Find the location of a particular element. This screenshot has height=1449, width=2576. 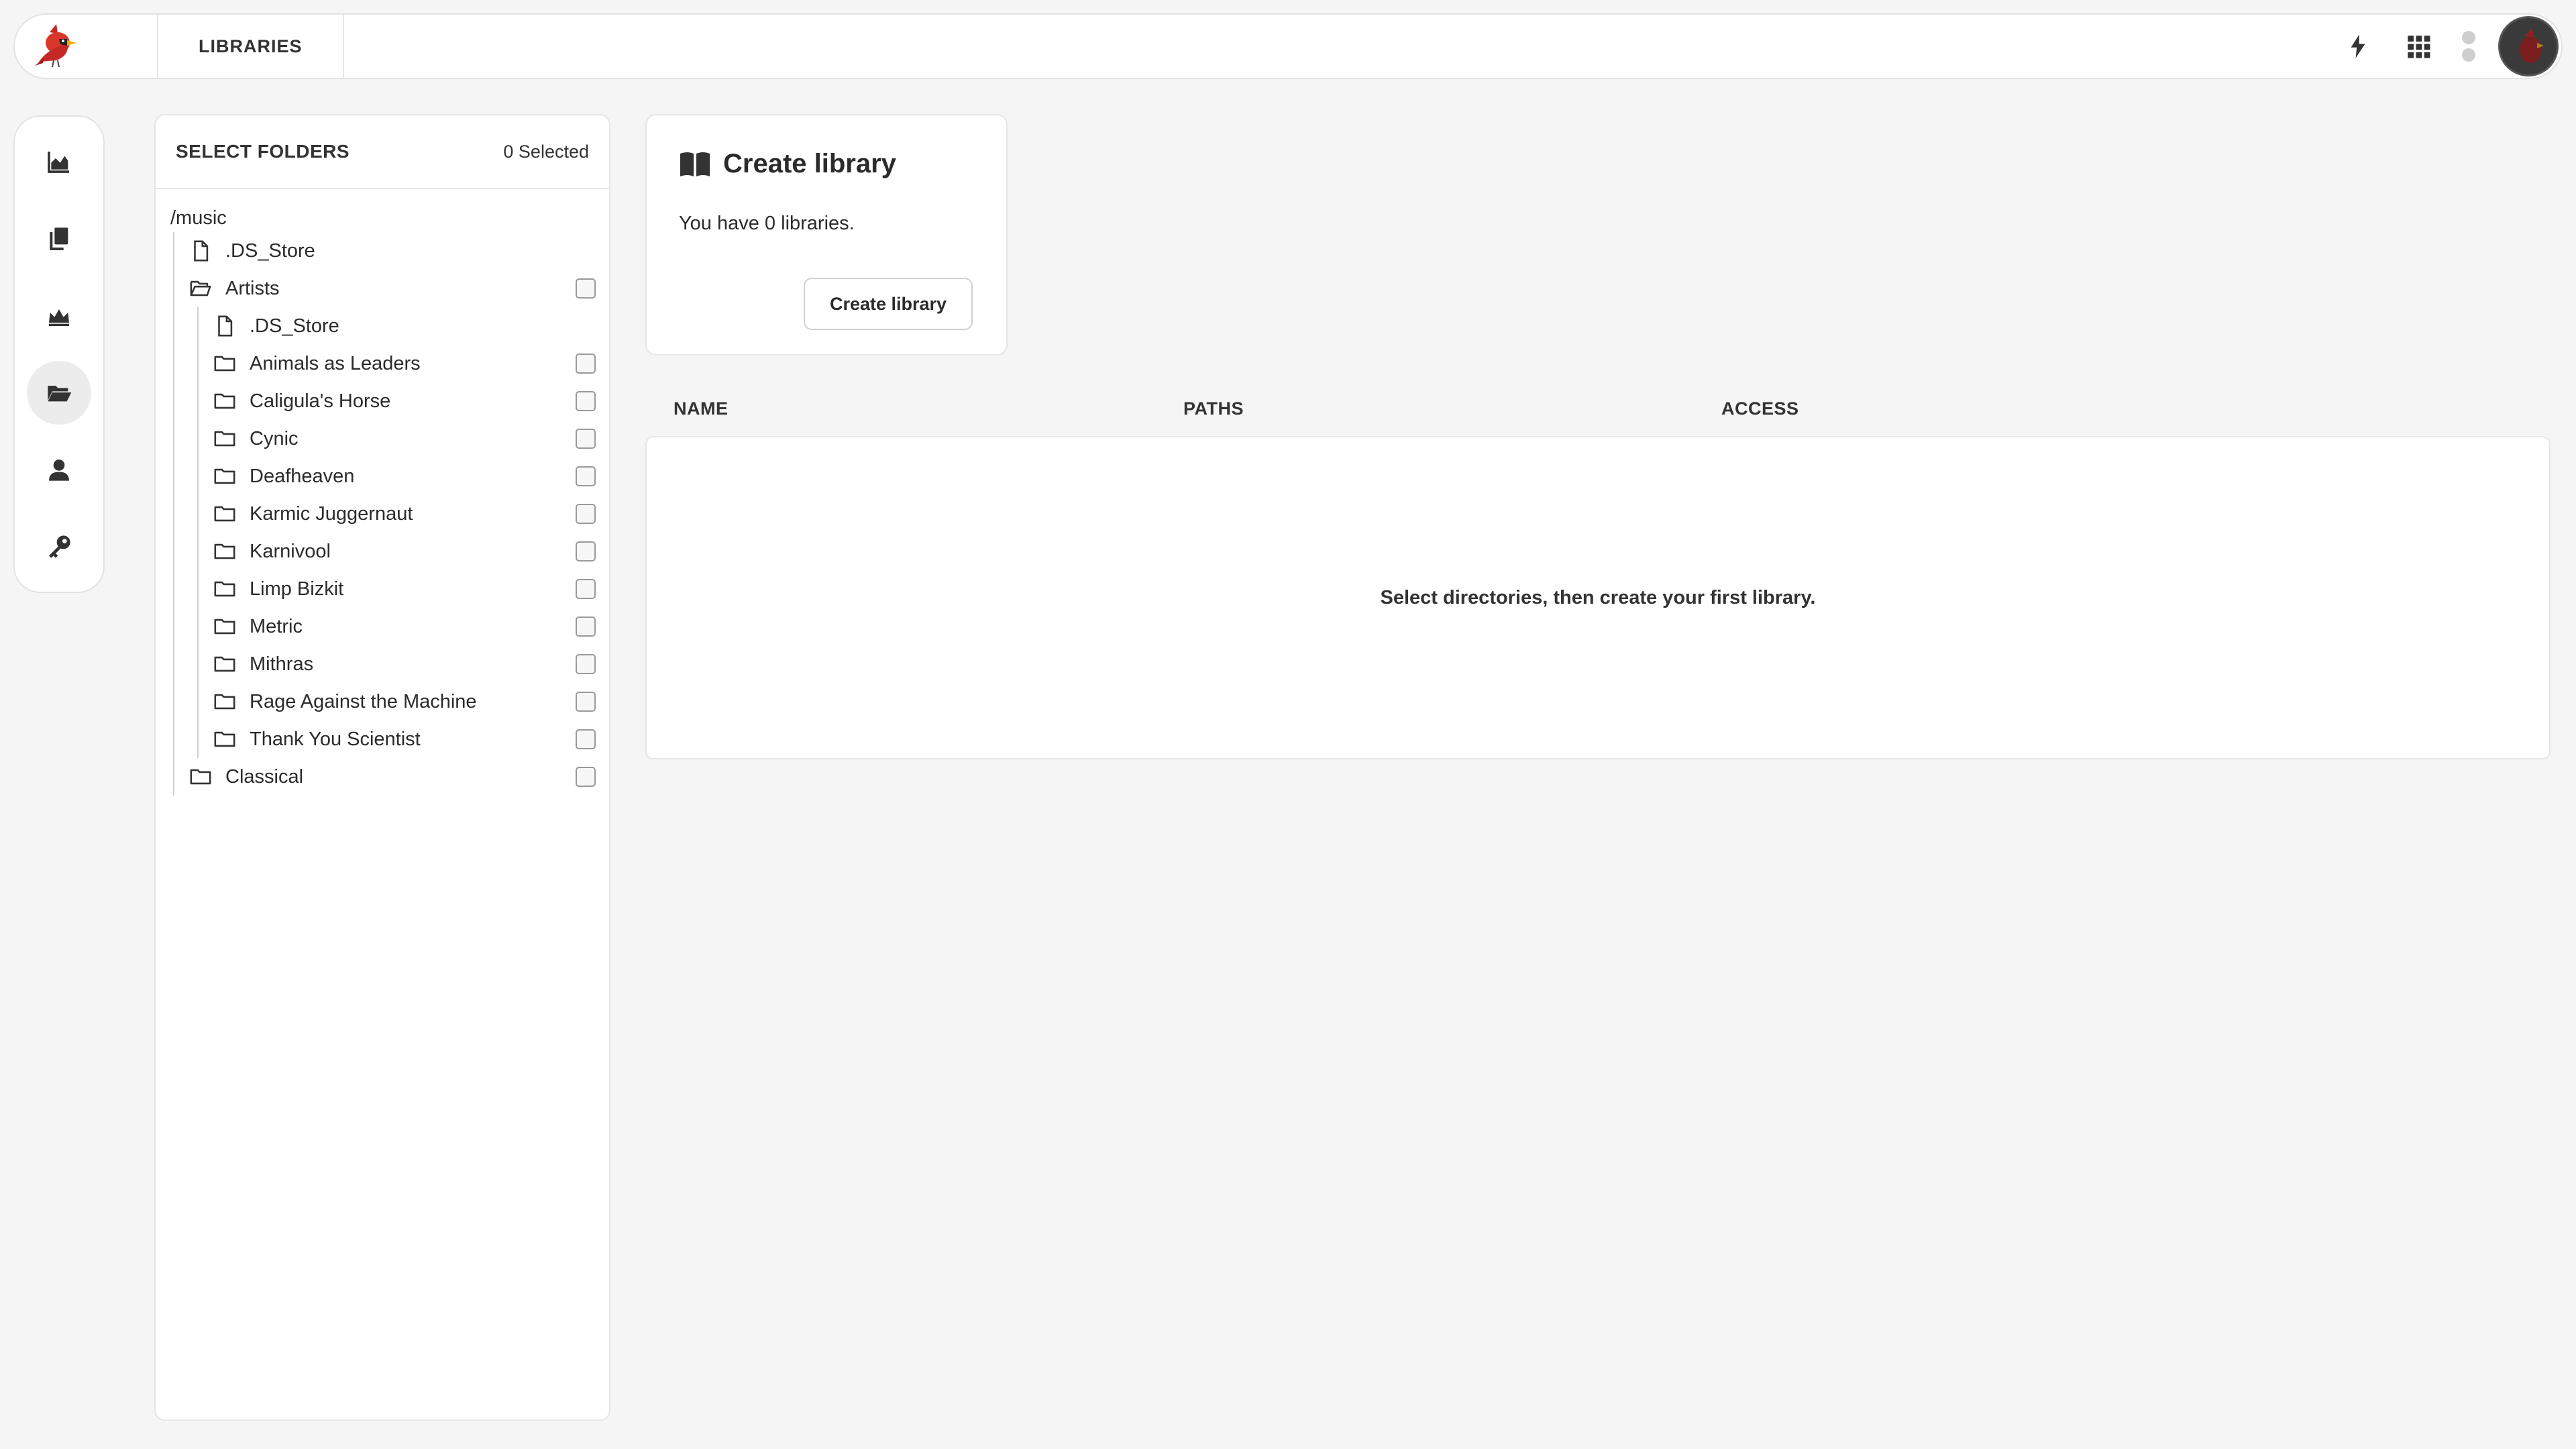

tree-folder-row: Deafheaven is located at coordinates (411, 476).